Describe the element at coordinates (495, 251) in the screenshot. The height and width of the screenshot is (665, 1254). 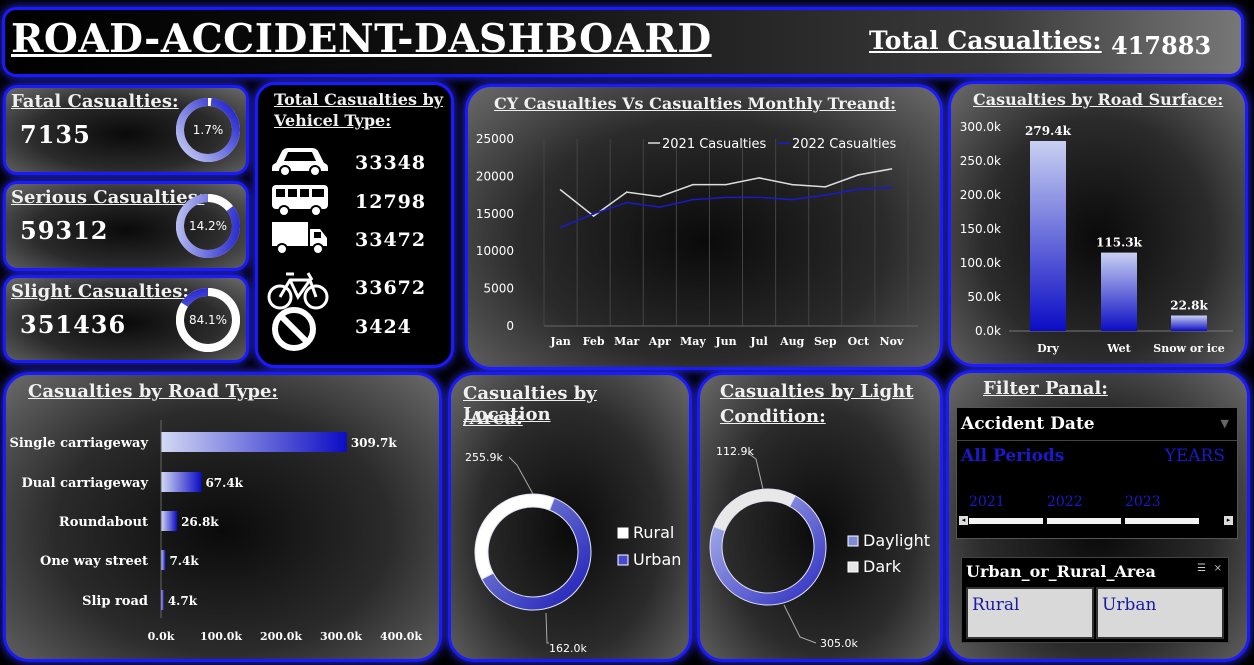
I see `y-tick-label: 10000` at that location.